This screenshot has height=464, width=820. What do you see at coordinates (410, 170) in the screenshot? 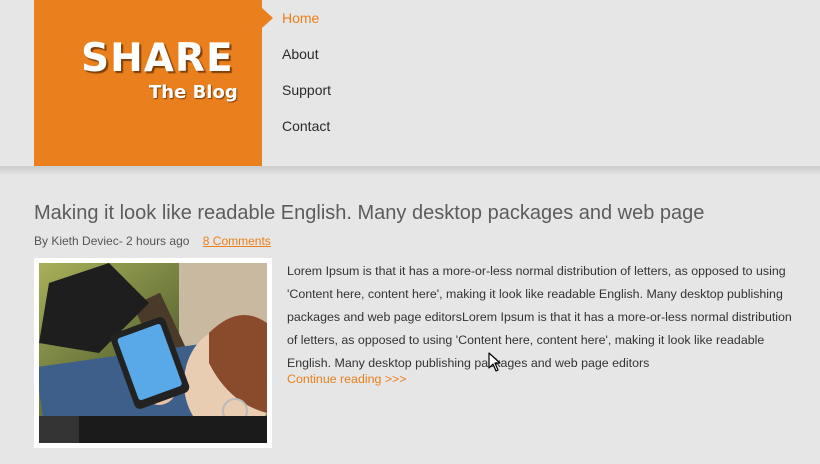
I see `header-divider` at bounding box center [410, 170].